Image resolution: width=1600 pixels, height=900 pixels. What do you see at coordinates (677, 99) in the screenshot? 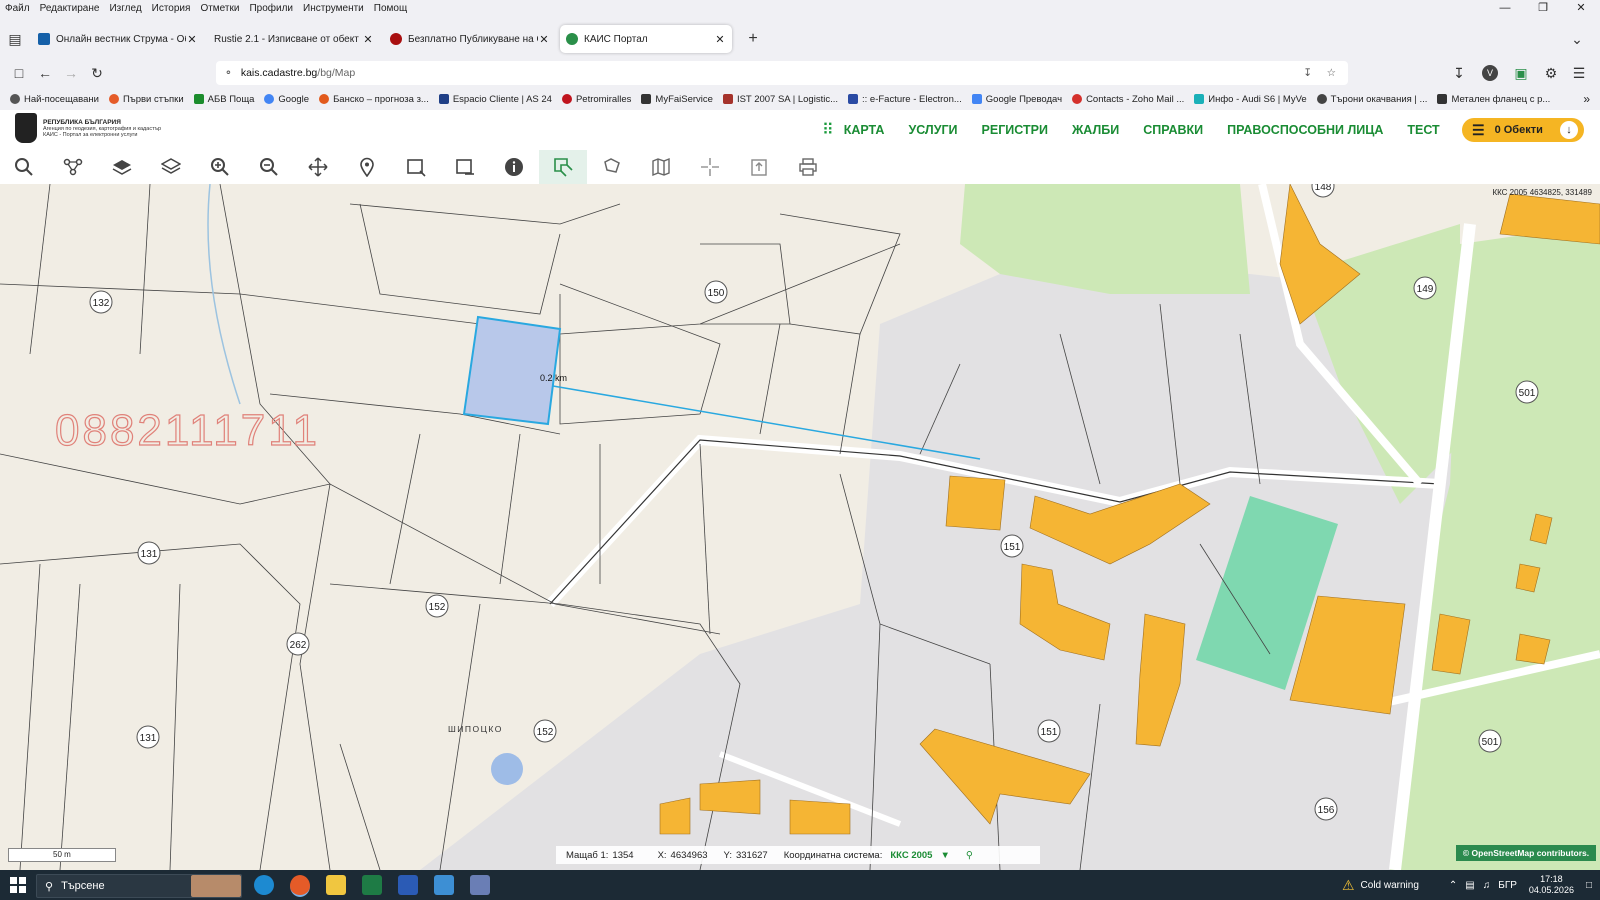
I see `bookmark-item: MyFaiService` at bounding box center [677, 99].